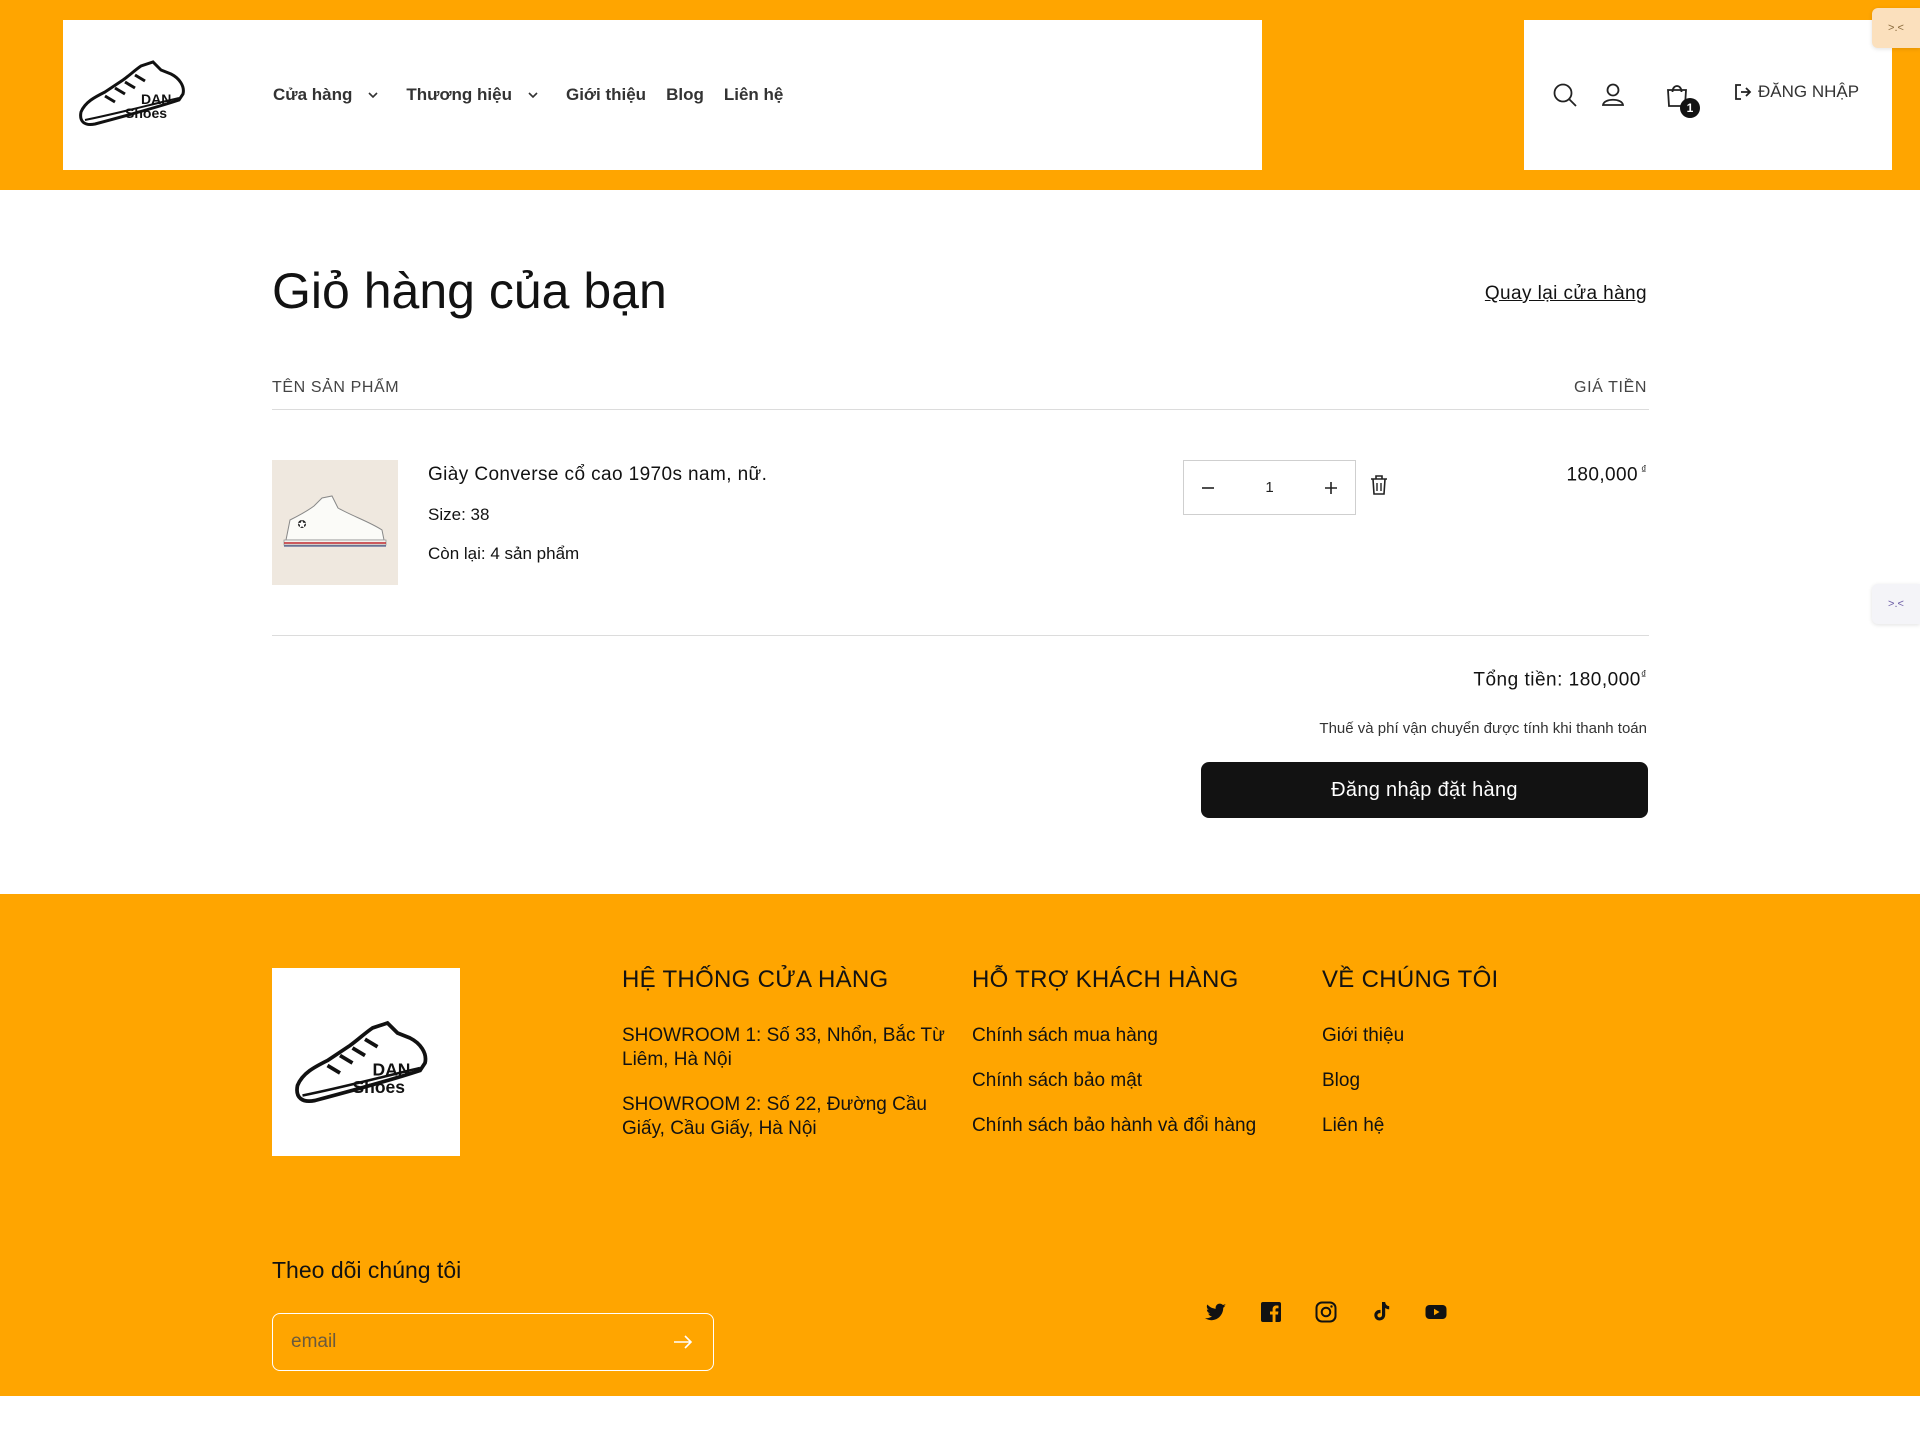  Describe the element at coordinates (313, 94) in the screenshot. I see `nav-item-label: Cửa hàng` at that location.